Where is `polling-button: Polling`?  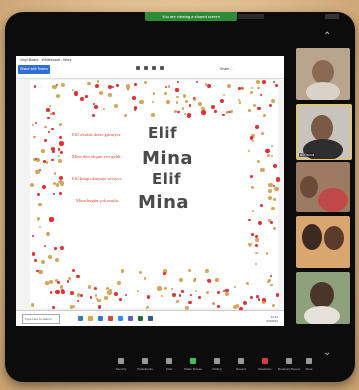
polling-button: Polling is located at coordinates (217, 364).